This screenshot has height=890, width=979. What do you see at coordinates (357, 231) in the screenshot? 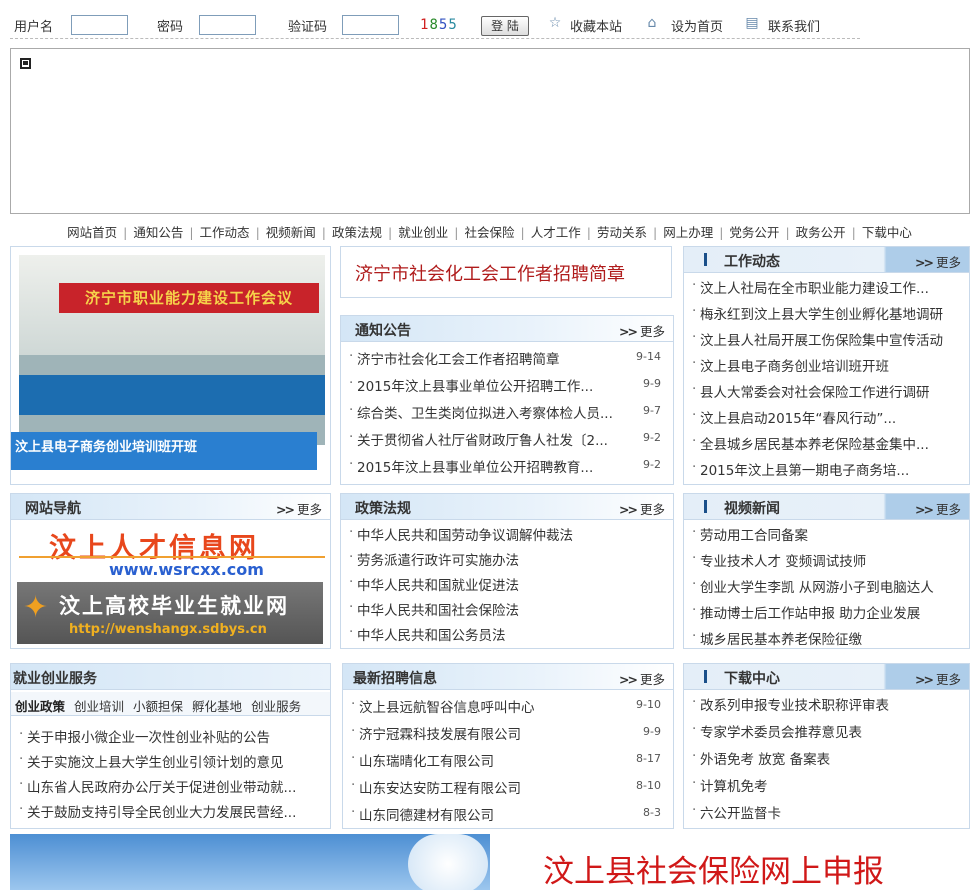
I see `nav-item: 政策法规` at bounding box center [357, 231].